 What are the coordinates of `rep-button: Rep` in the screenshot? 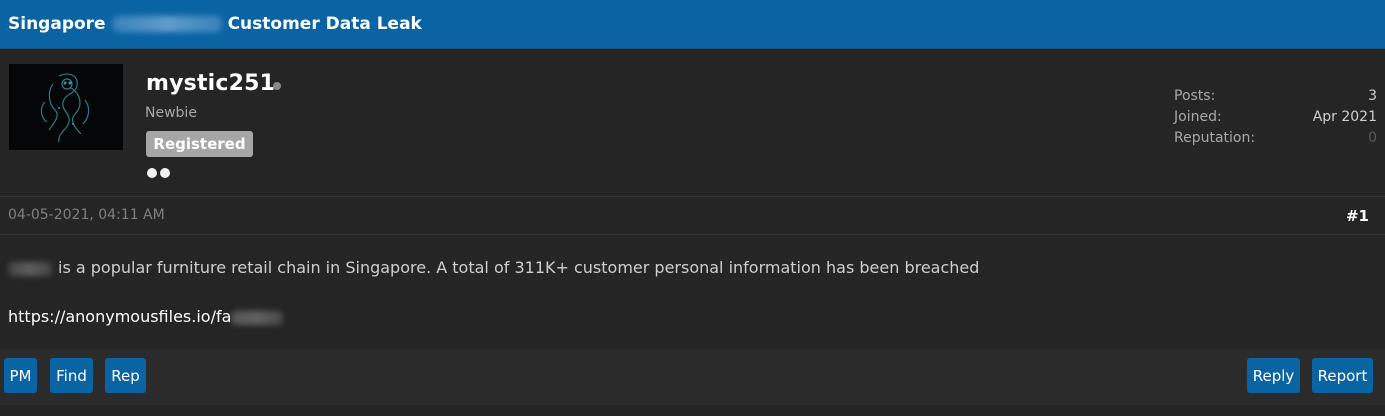 It's located at (125, 375).